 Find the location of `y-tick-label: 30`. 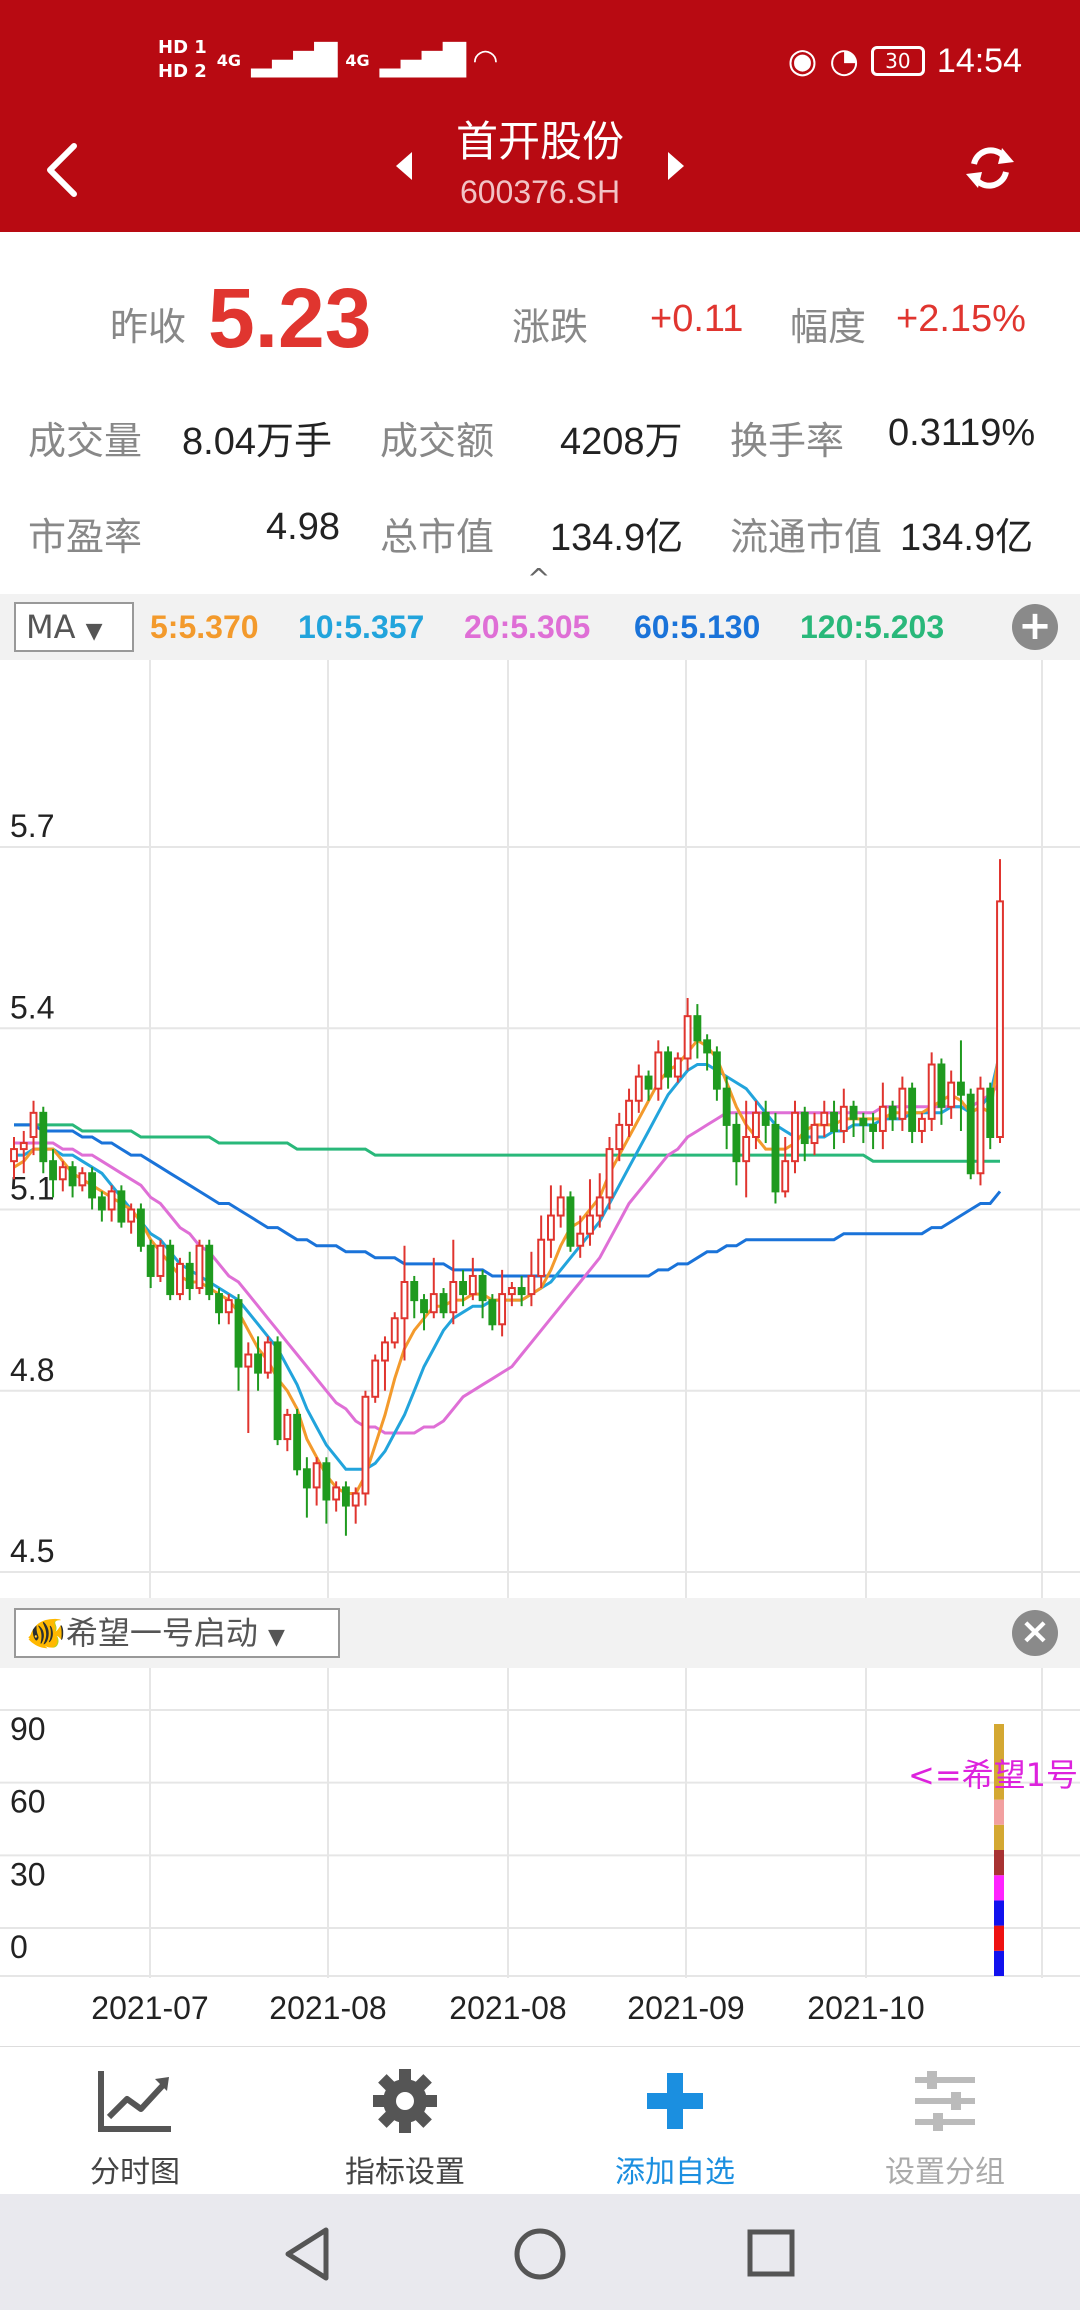

y-tick-label: 30 is located at coordinates (28, 1874).